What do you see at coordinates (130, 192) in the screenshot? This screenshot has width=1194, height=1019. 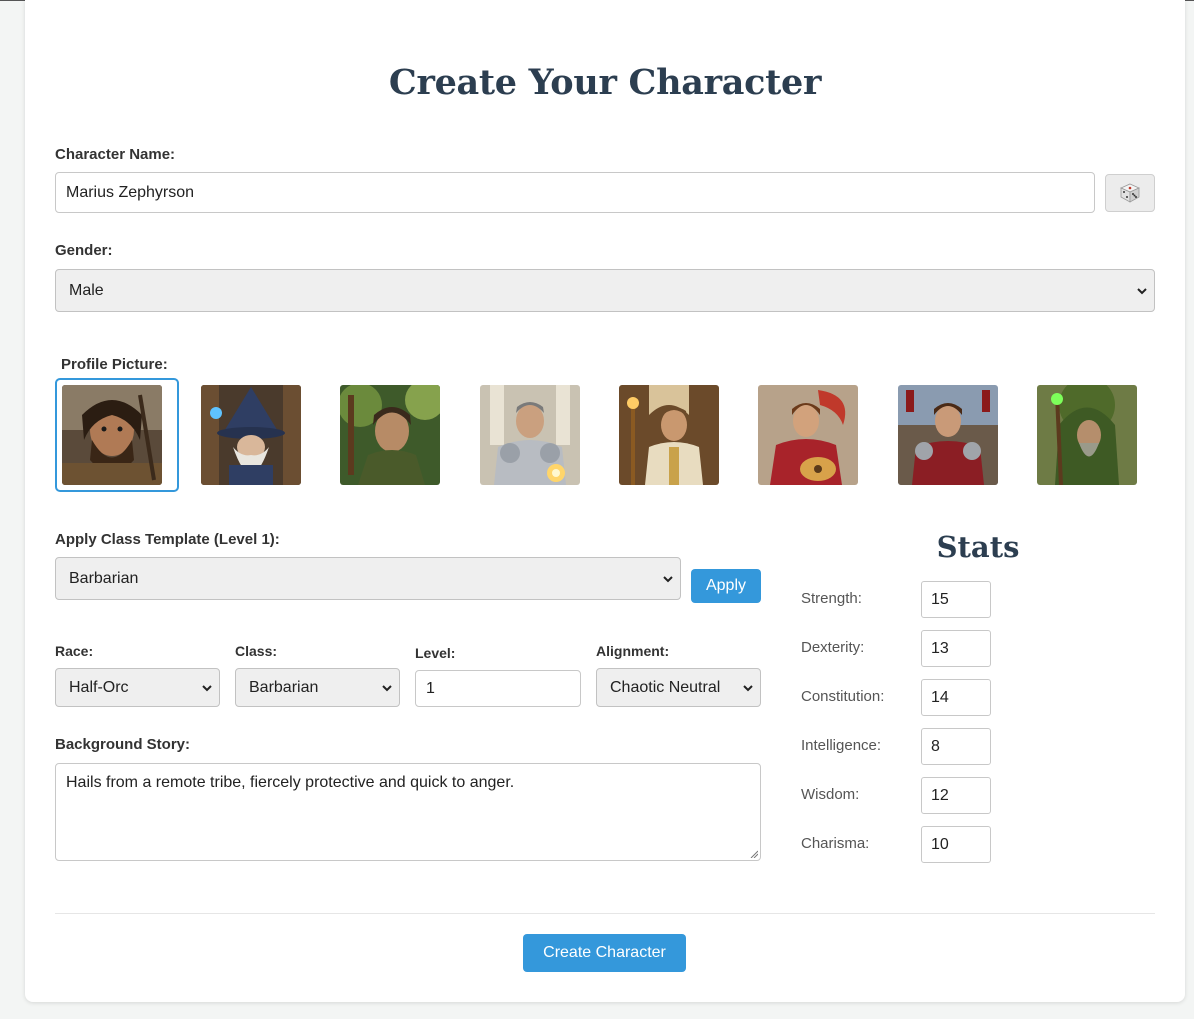 I see `character-name-value: Marius Zephyrson` at bounding box center [130, 192].